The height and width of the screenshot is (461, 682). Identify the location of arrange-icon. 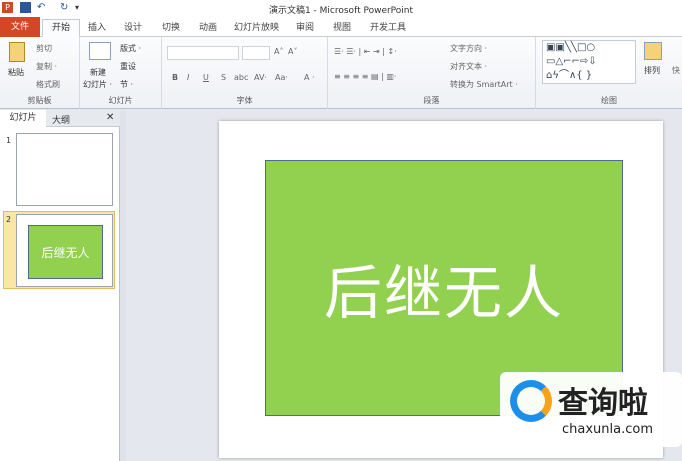
(653, 51).